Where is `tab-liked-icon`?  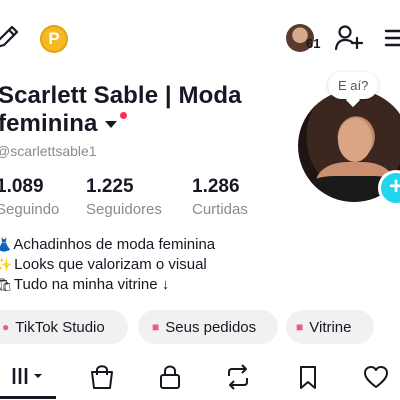 tab-liked-icon is located at coordinates (376, 377).